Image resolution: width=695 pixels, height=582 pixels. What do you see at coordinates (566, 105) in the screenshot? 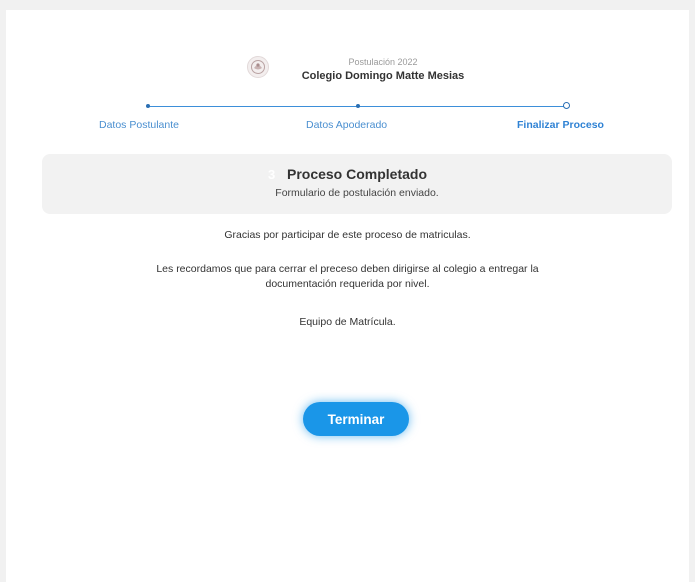
I see `step-marker-finalizar-proceso` at bounding box center [566, 105].